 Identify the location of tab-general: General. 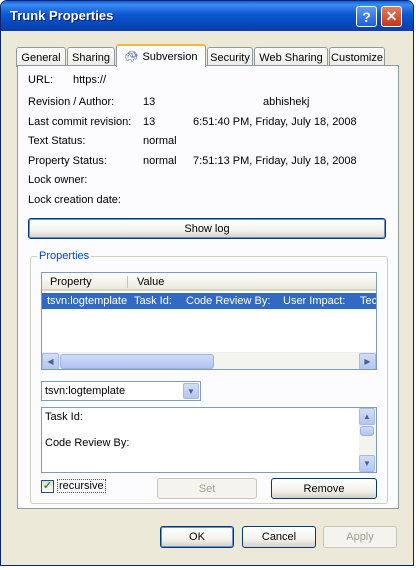
(41, 57).